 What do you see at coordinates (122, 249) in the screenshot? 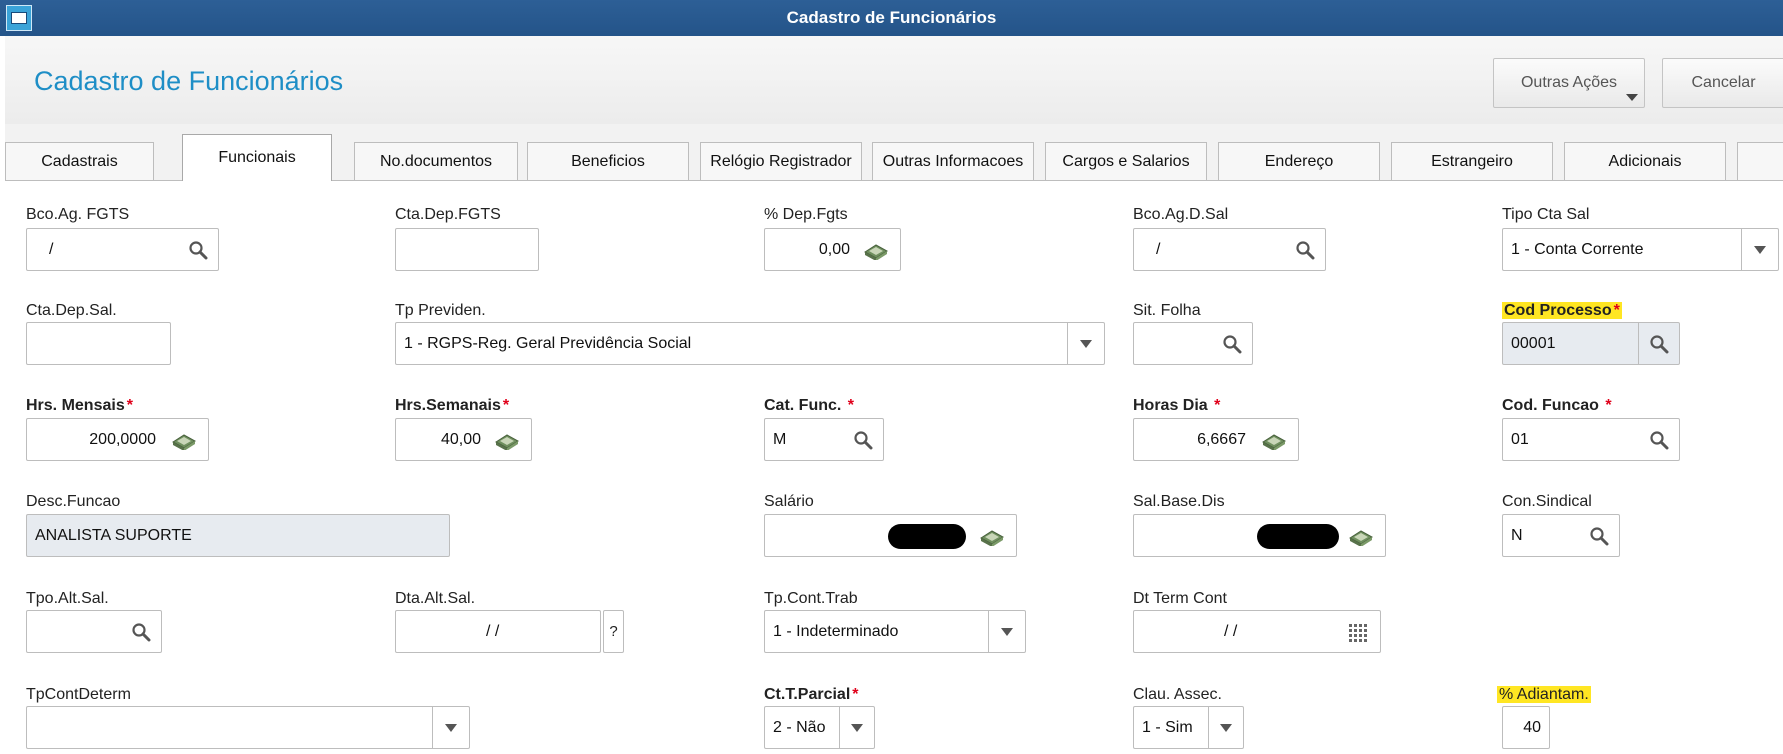
I see `bco-ag-fgts-field: /` at bounding box center [122, 249].